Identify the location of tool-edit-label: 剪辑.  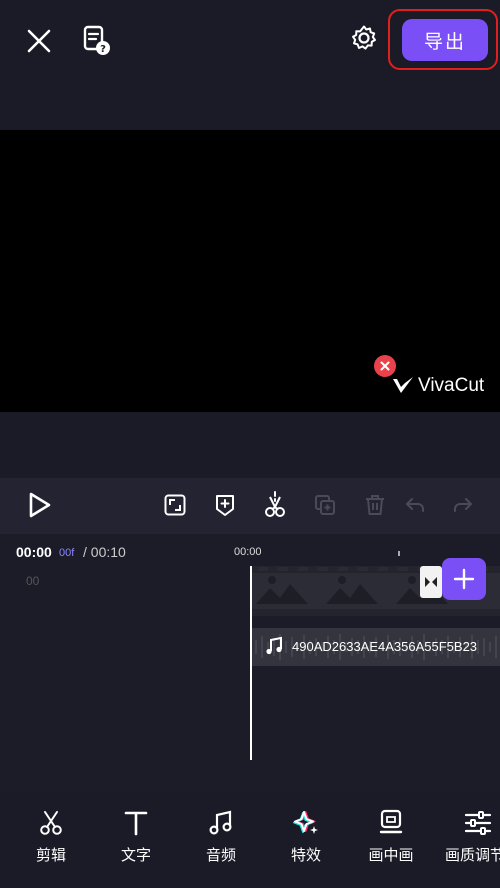
(50, 855).